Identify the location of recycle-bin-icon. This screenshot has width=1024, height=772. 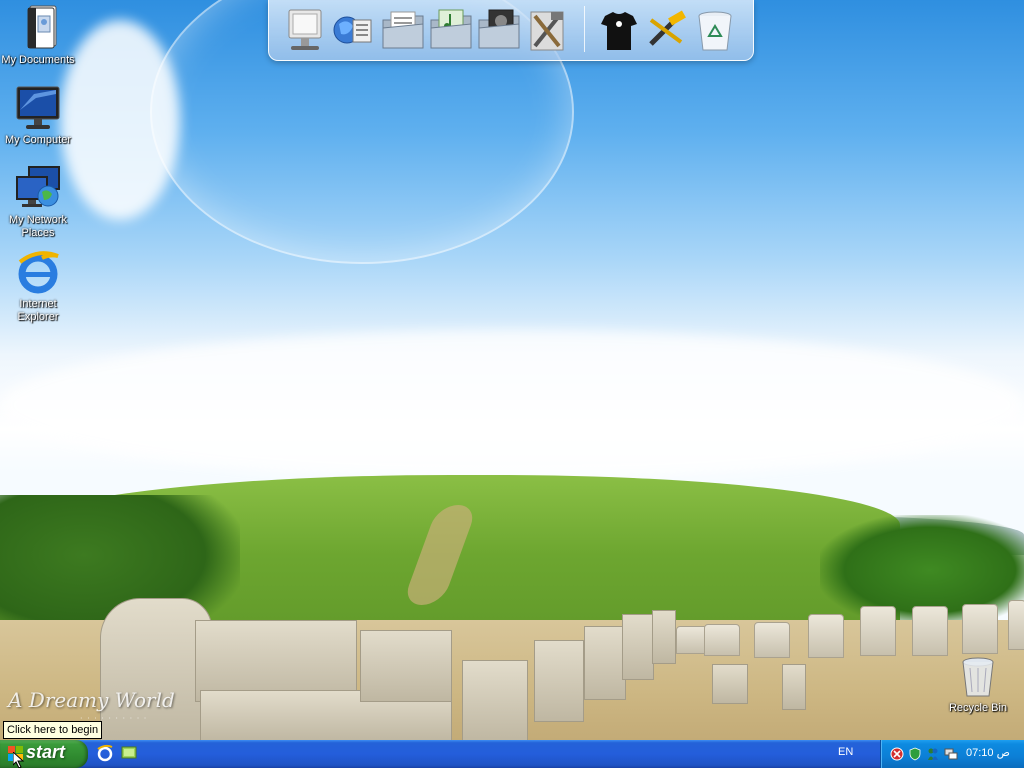
(978, 678).